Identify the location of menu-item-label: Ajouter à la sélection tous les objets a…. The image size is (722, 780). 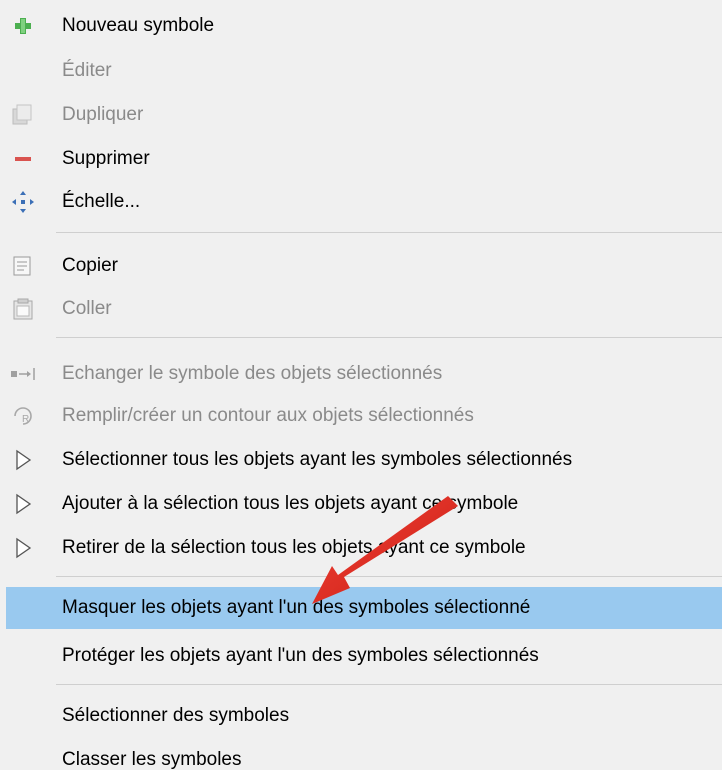
(290, 503).